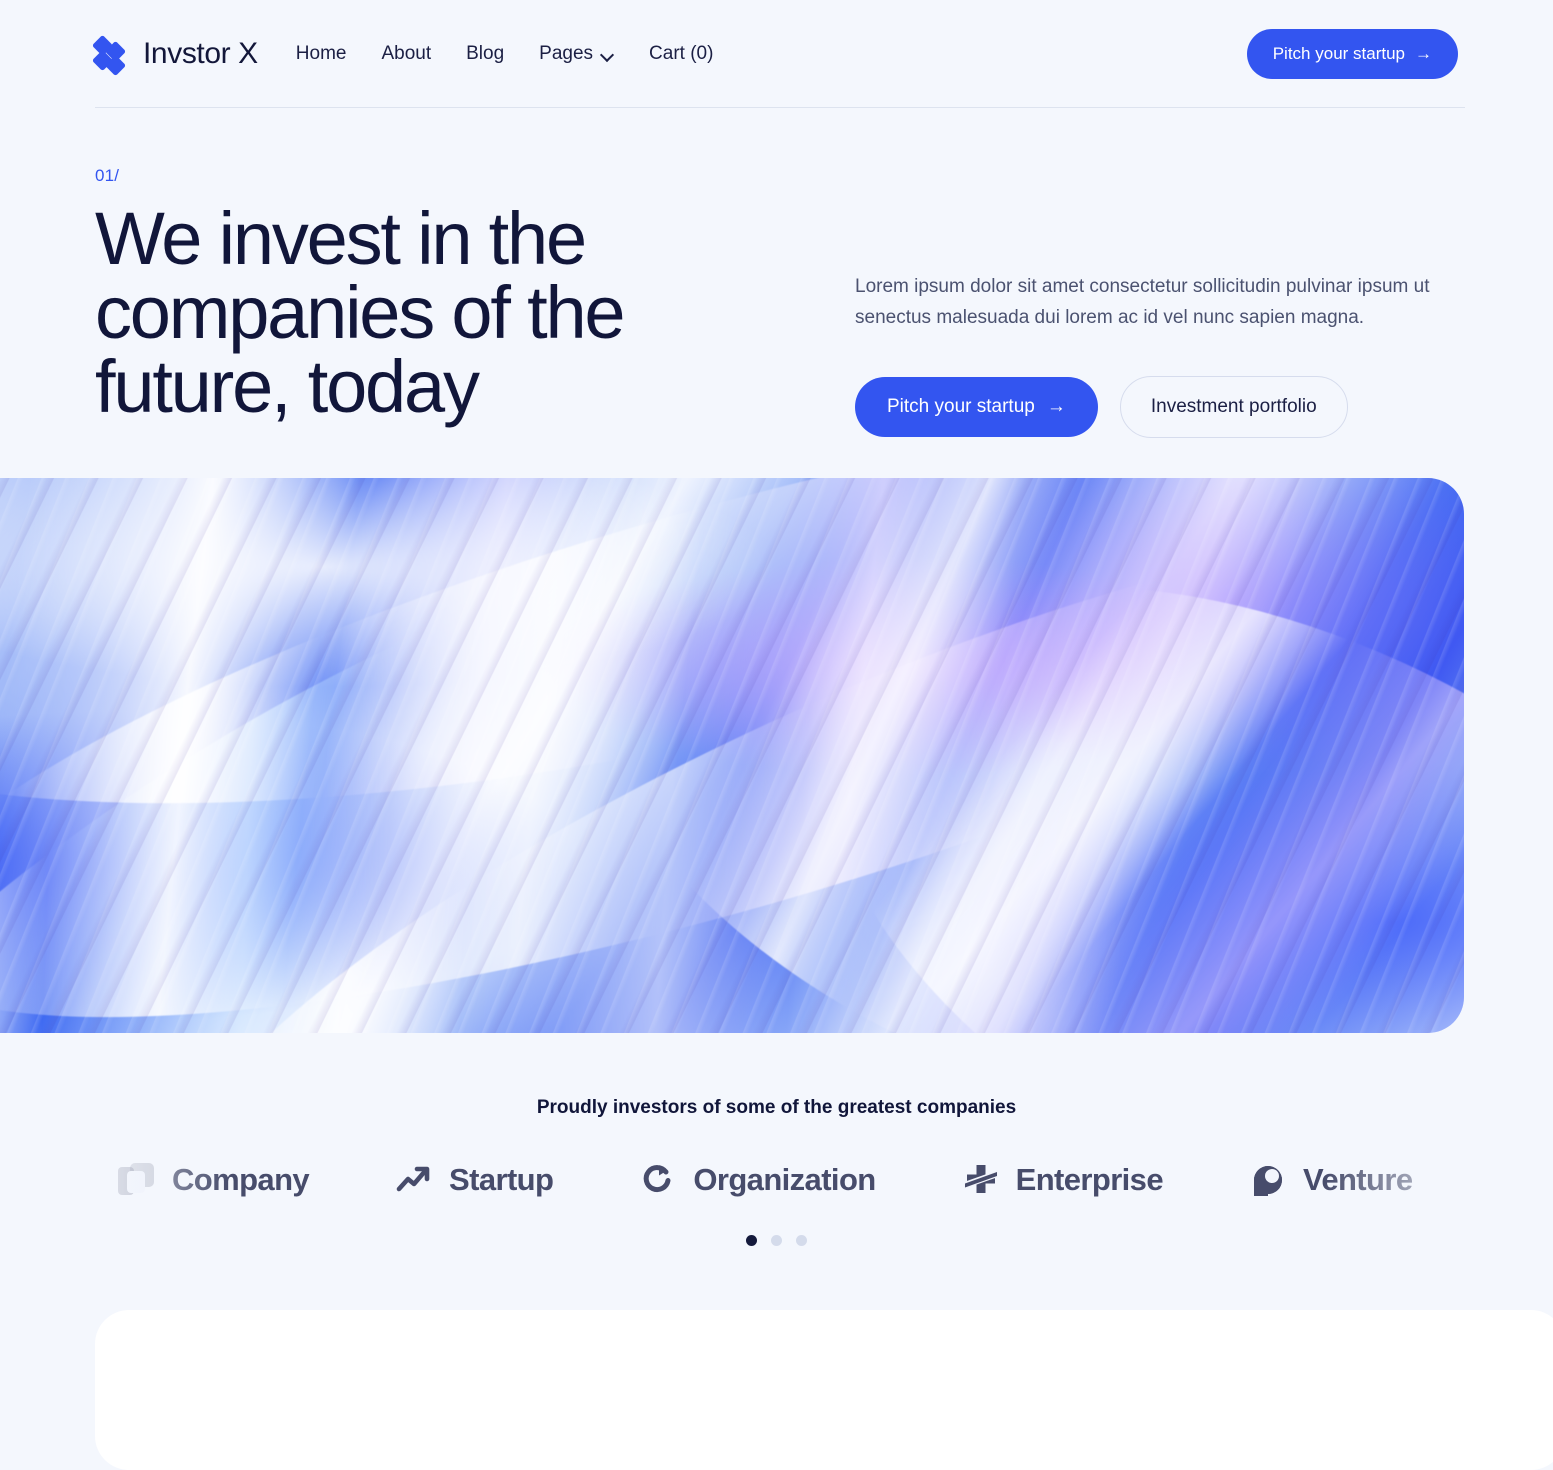 This screenshot has height=1470, width=1553. I want to click on stacked-squares-icon, so click(137, 1180).